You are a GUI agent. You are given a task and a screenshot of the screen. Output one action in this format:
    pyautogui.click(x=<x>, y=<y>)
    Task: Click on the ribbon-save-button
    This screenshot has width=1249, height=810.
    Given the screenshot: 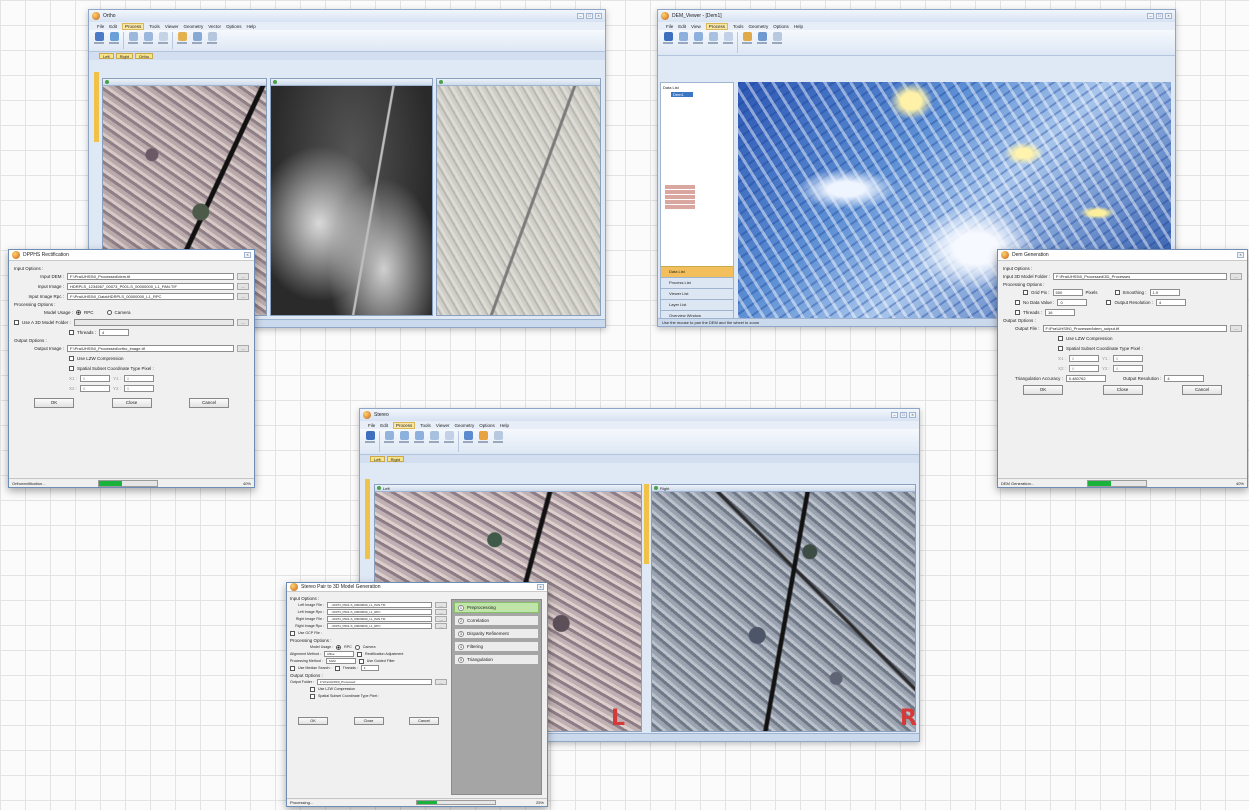 What is the action you would take?
    pyautogui.click(x=114, y=39)
    